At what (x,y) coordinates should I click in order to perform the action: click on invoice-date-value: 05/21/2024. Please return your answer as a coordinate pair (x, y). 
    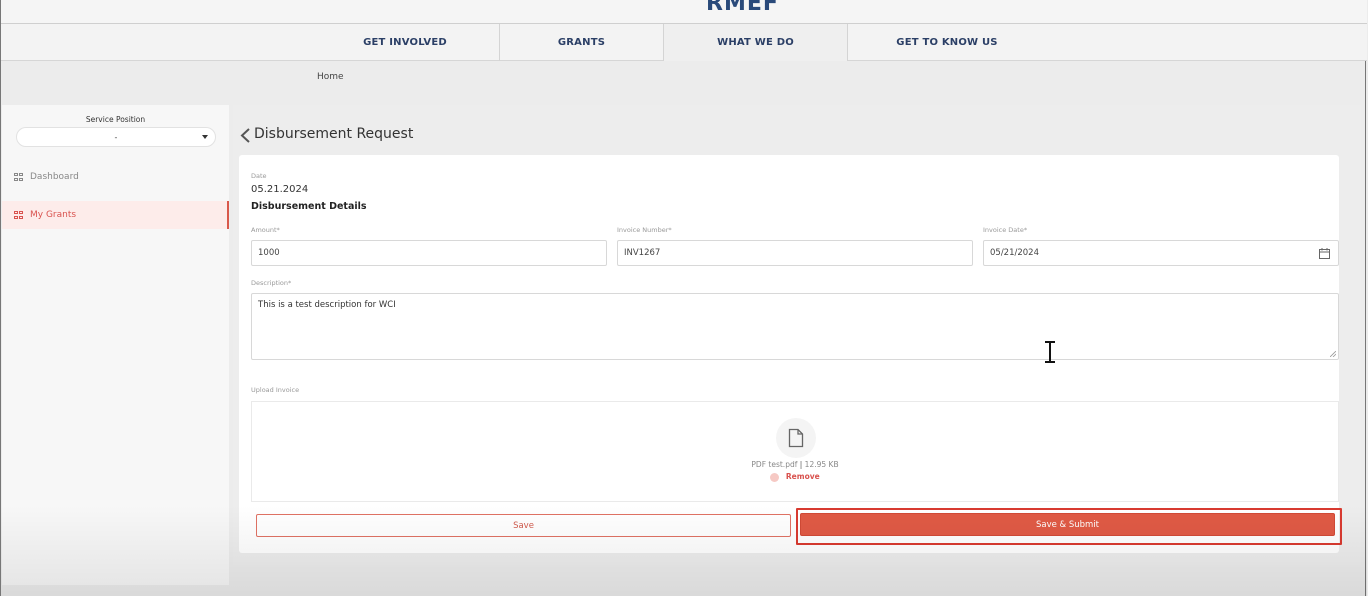
    Looking at the image, I should click on (1014, 253).